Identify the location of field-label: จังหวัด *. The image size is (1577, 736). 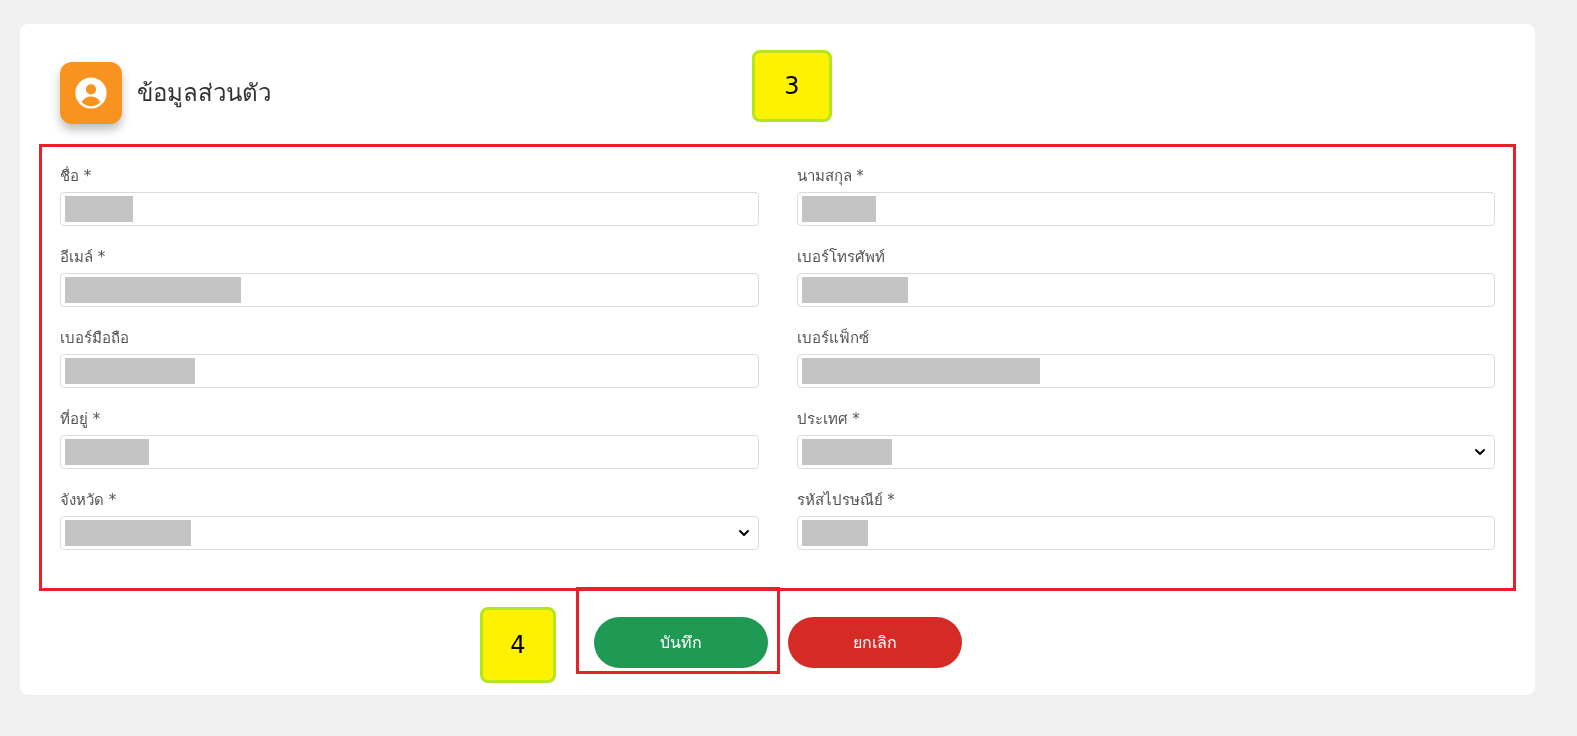
(89, 500).